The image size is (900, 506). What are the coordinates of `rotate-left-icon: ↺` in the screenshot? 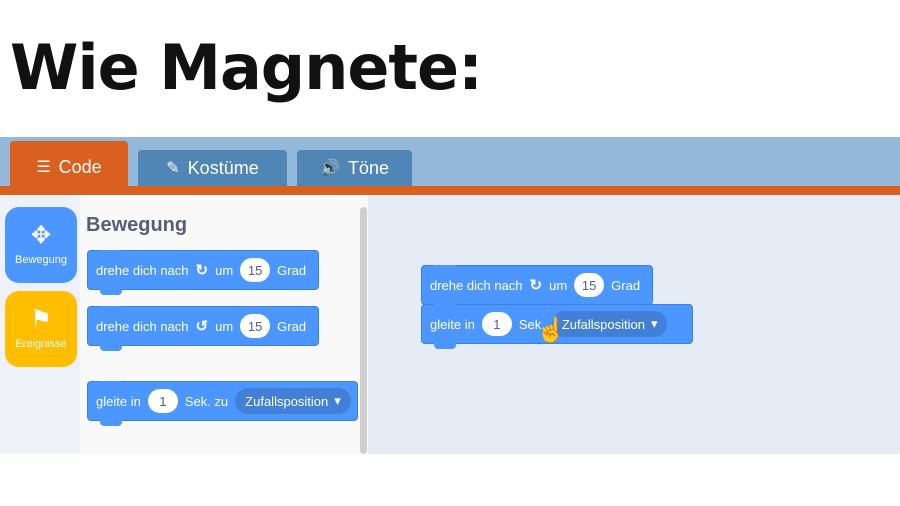 It's located at (202, 326).